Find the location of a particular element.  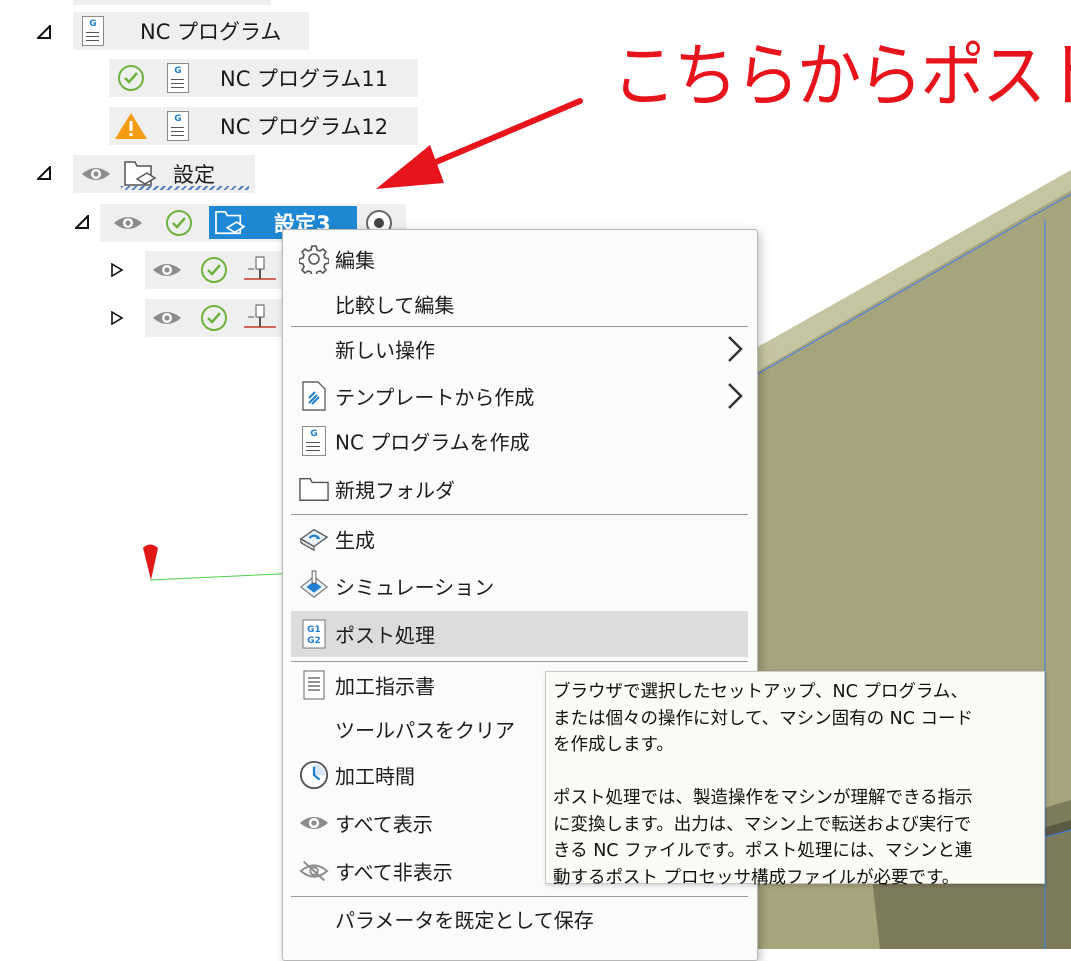

annotation-text: こちらからポスト is located at coordinates (841, 76).